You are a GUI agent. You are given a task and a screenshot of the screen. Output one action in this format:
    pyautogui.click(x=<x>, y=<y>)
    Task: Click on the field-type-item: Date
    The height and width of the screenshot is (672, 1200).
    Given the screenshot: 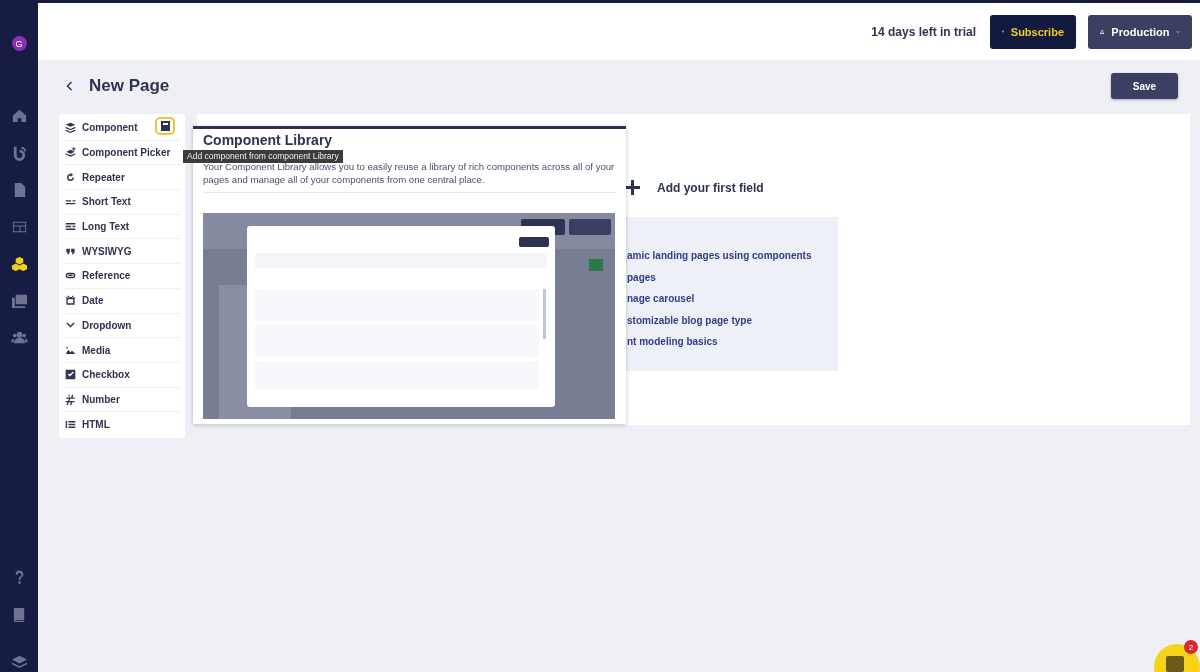 What is the action you would take?
    pyautogui.click(x=122, y=301)
    